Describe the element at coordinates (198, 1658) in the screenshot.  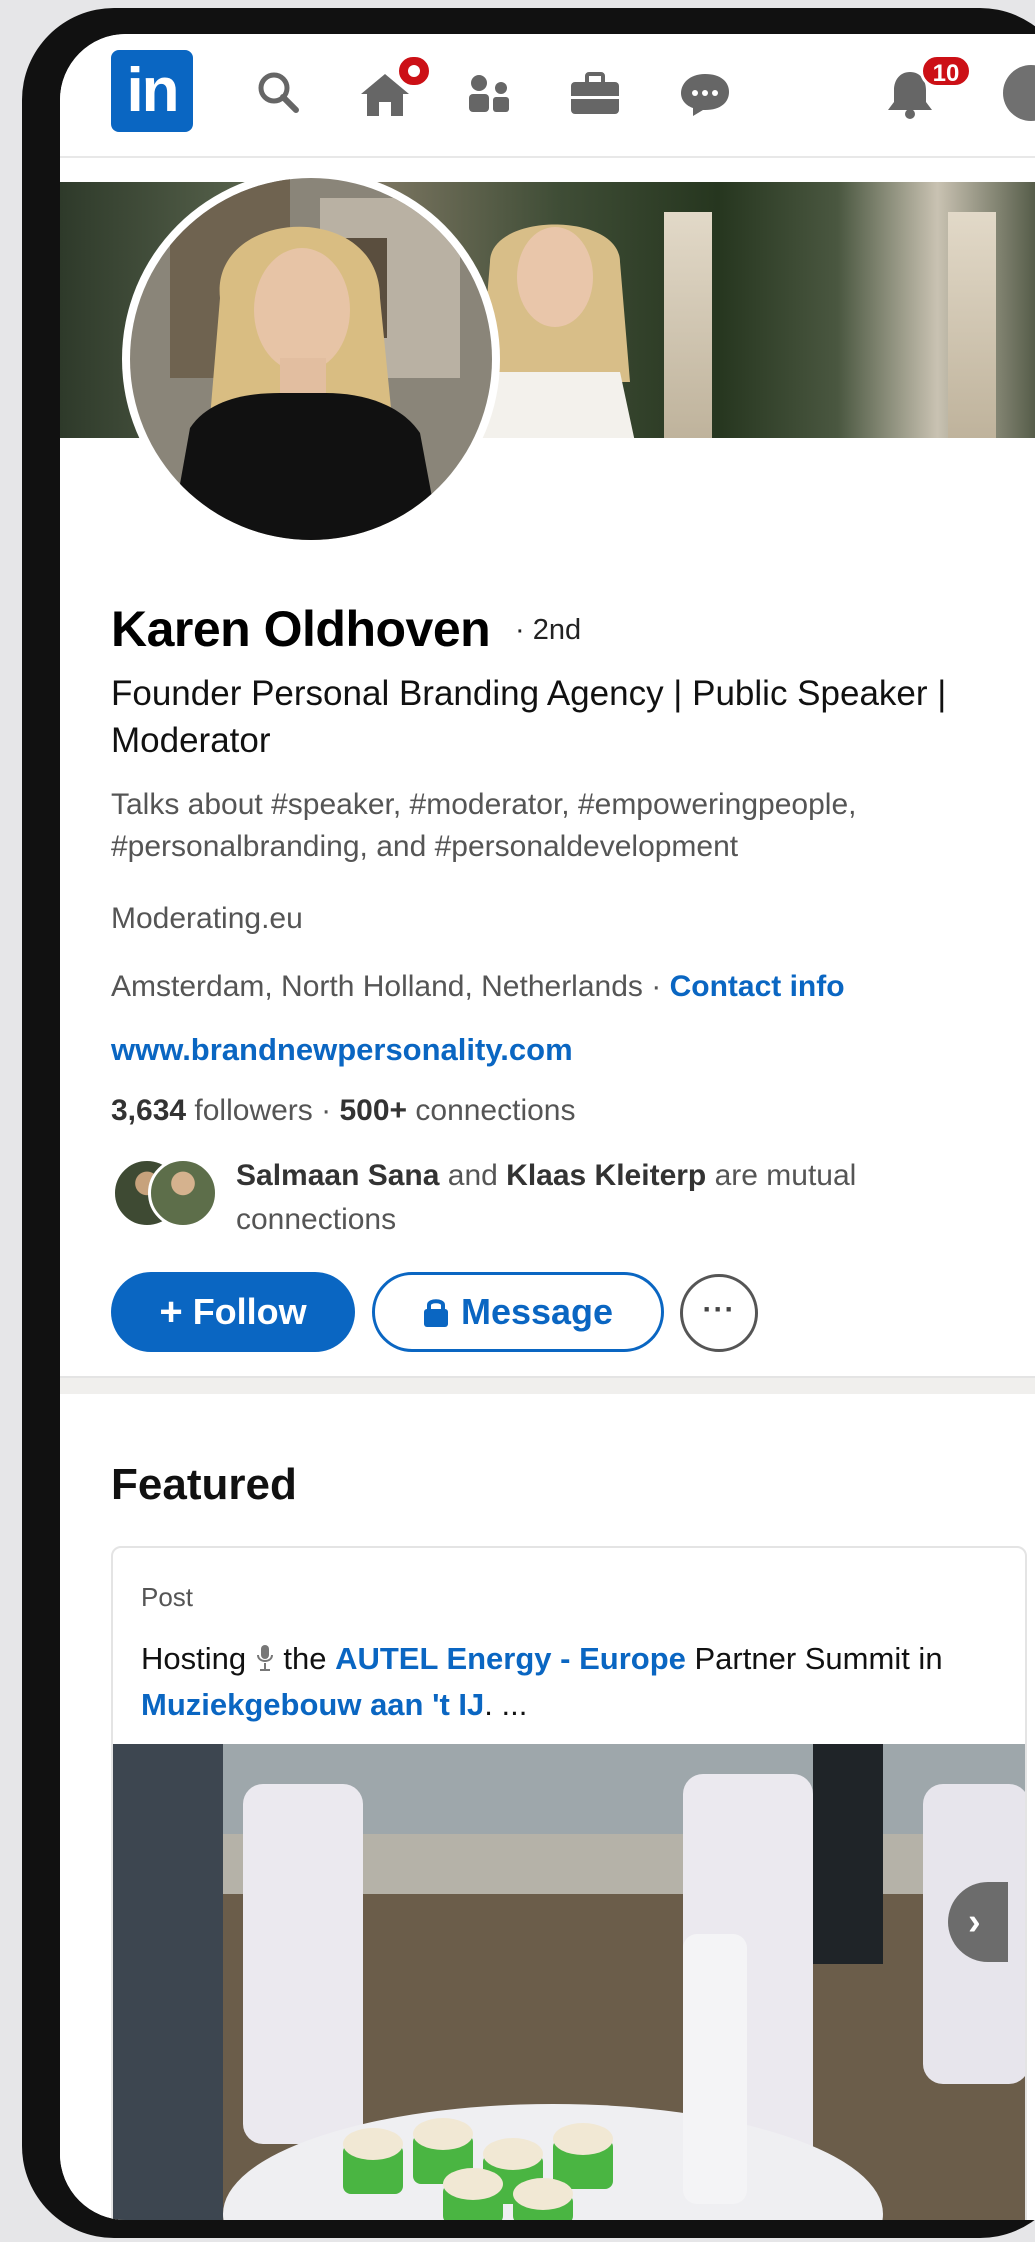
I see `post-text-start: Hosting` at that location.